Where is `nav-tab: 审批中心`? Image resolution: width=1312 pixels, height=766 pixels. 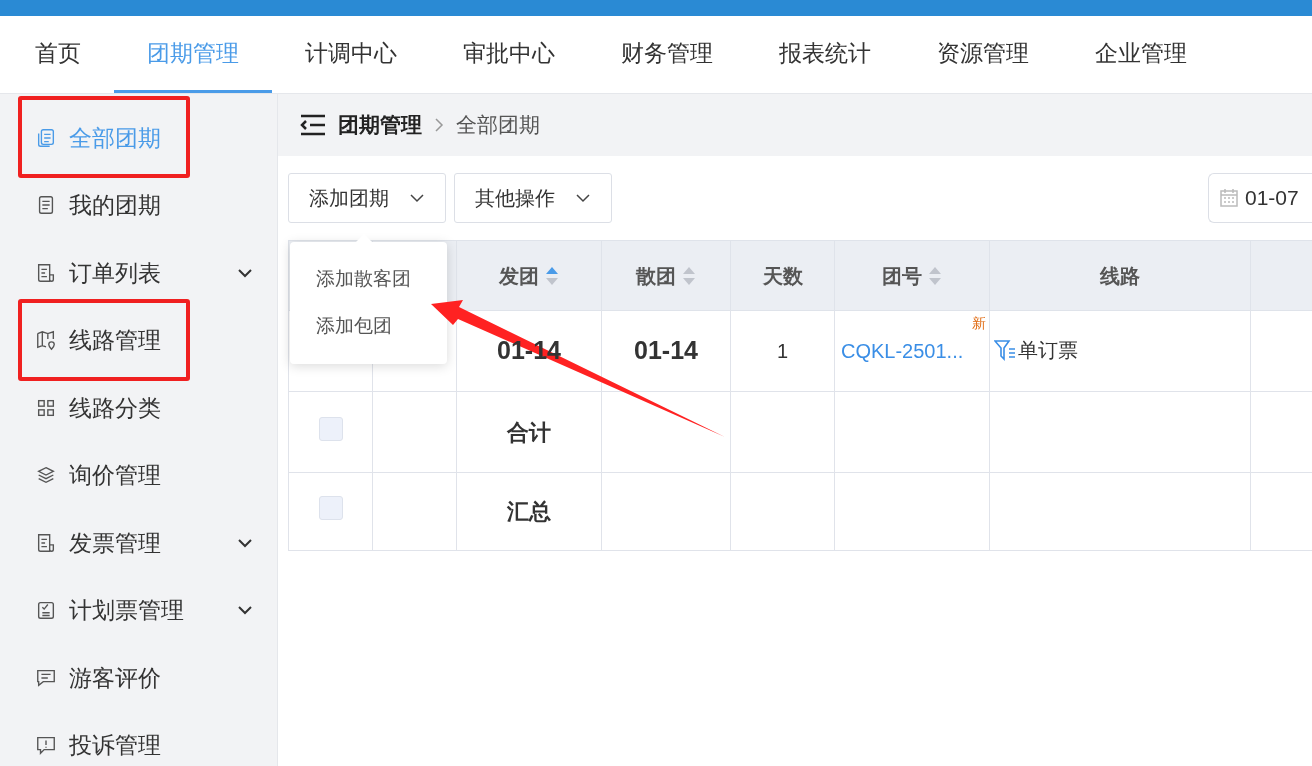
nav-tab: 审批中心 is located at coordinates (509, 54).